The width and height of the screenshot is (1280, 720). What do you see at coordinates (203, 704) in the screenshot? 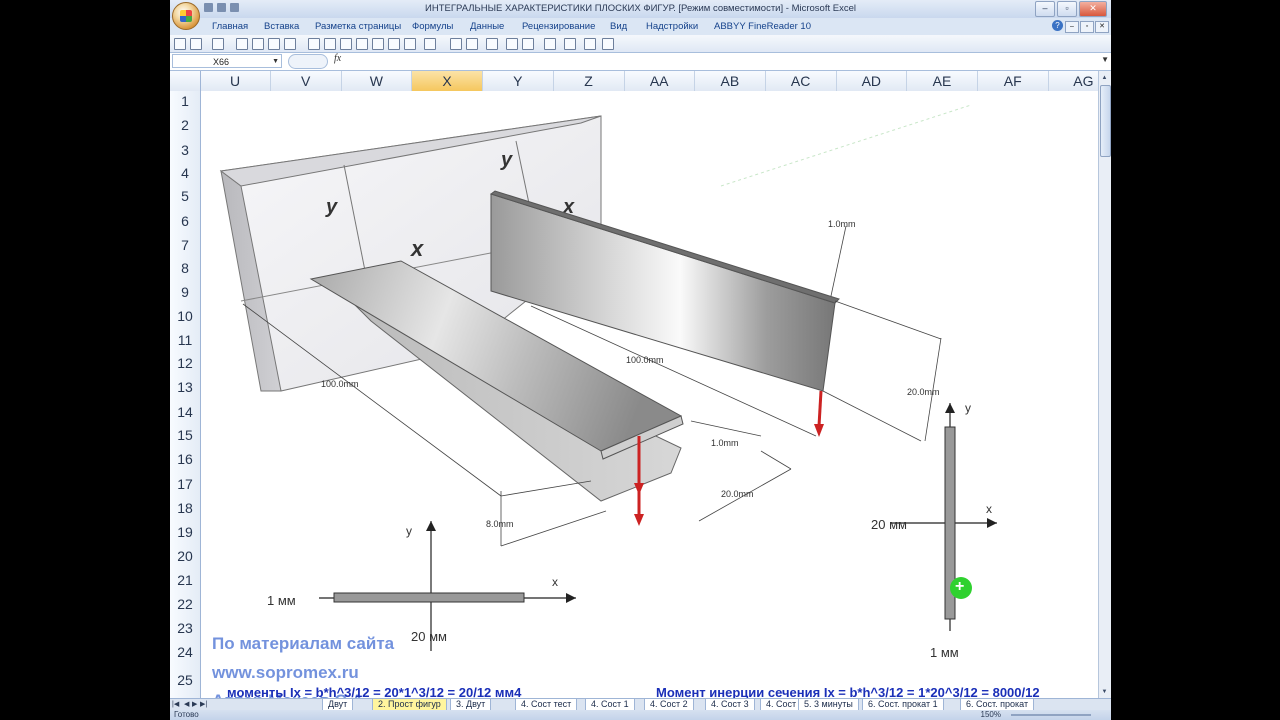
I see `last-sheet-icon: ▶|` at bounding box center [203, 704].